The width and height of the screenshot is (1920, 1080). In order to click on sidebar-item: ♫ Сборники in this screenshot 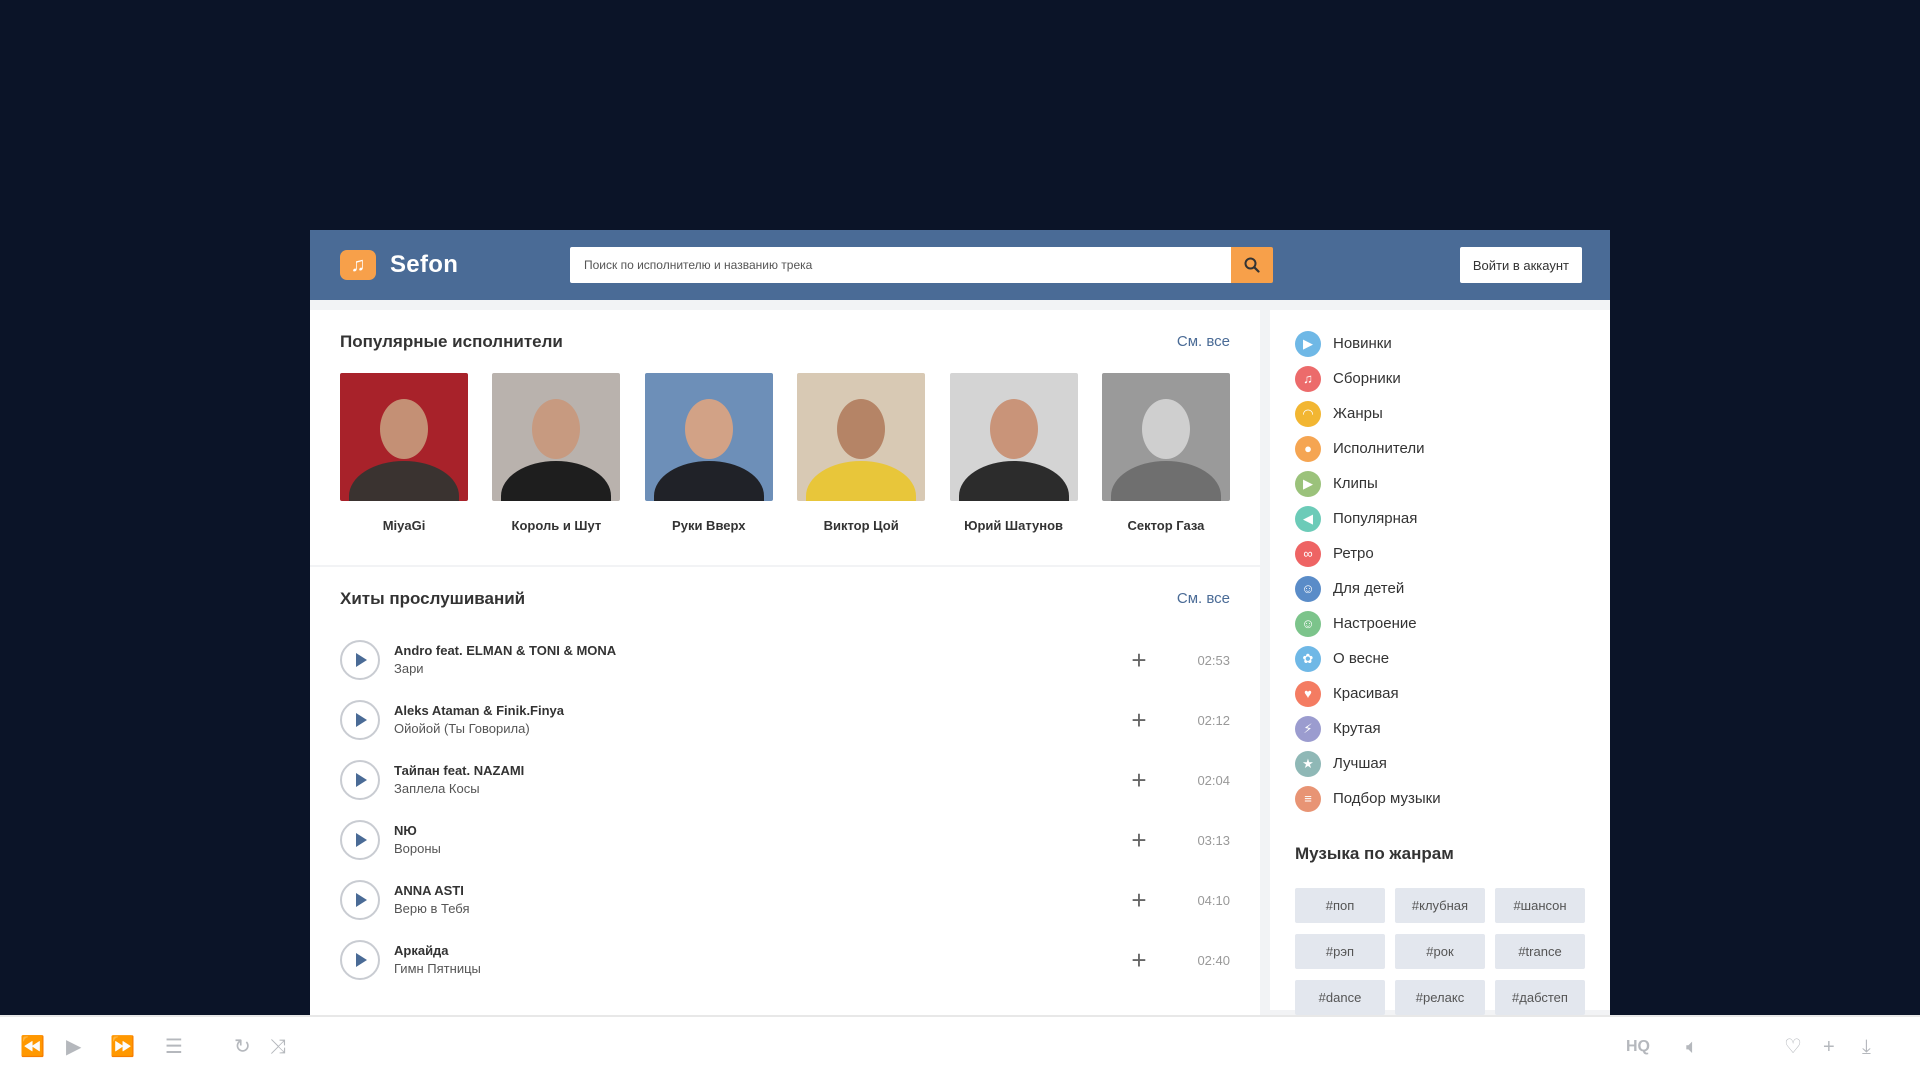, I will do `click(1440, 378)`.